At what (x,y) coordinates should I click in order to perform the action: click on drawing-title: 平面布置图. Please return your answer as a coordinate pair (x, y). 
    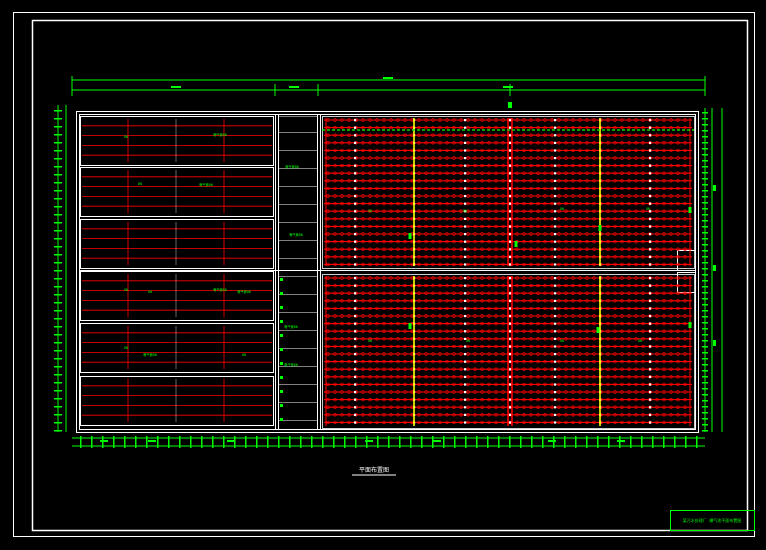
    Looking at the image, I should click on (374, 470).